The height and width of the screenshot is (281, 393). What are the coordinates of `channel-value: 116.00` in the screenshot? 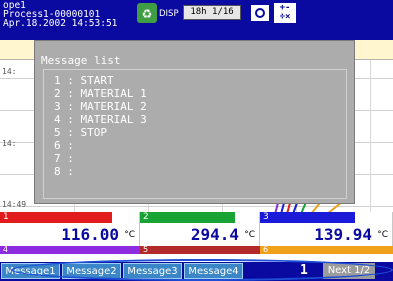 It's located at (90, 234).